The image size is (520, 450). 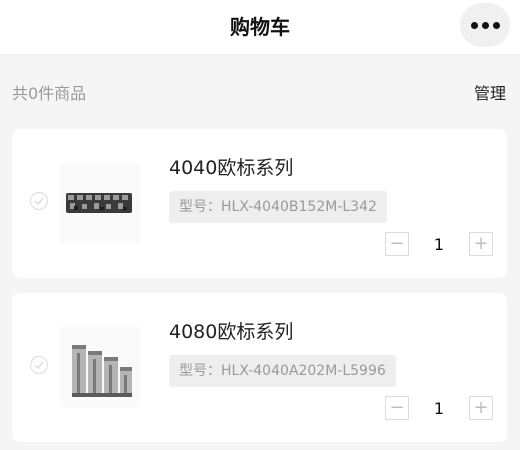 What do you see at coordinates (278, 207) in the screenshot?
I see `product-model-tag: 型号：HLX-4040B152M-L342` at bounding box center [278, 207].